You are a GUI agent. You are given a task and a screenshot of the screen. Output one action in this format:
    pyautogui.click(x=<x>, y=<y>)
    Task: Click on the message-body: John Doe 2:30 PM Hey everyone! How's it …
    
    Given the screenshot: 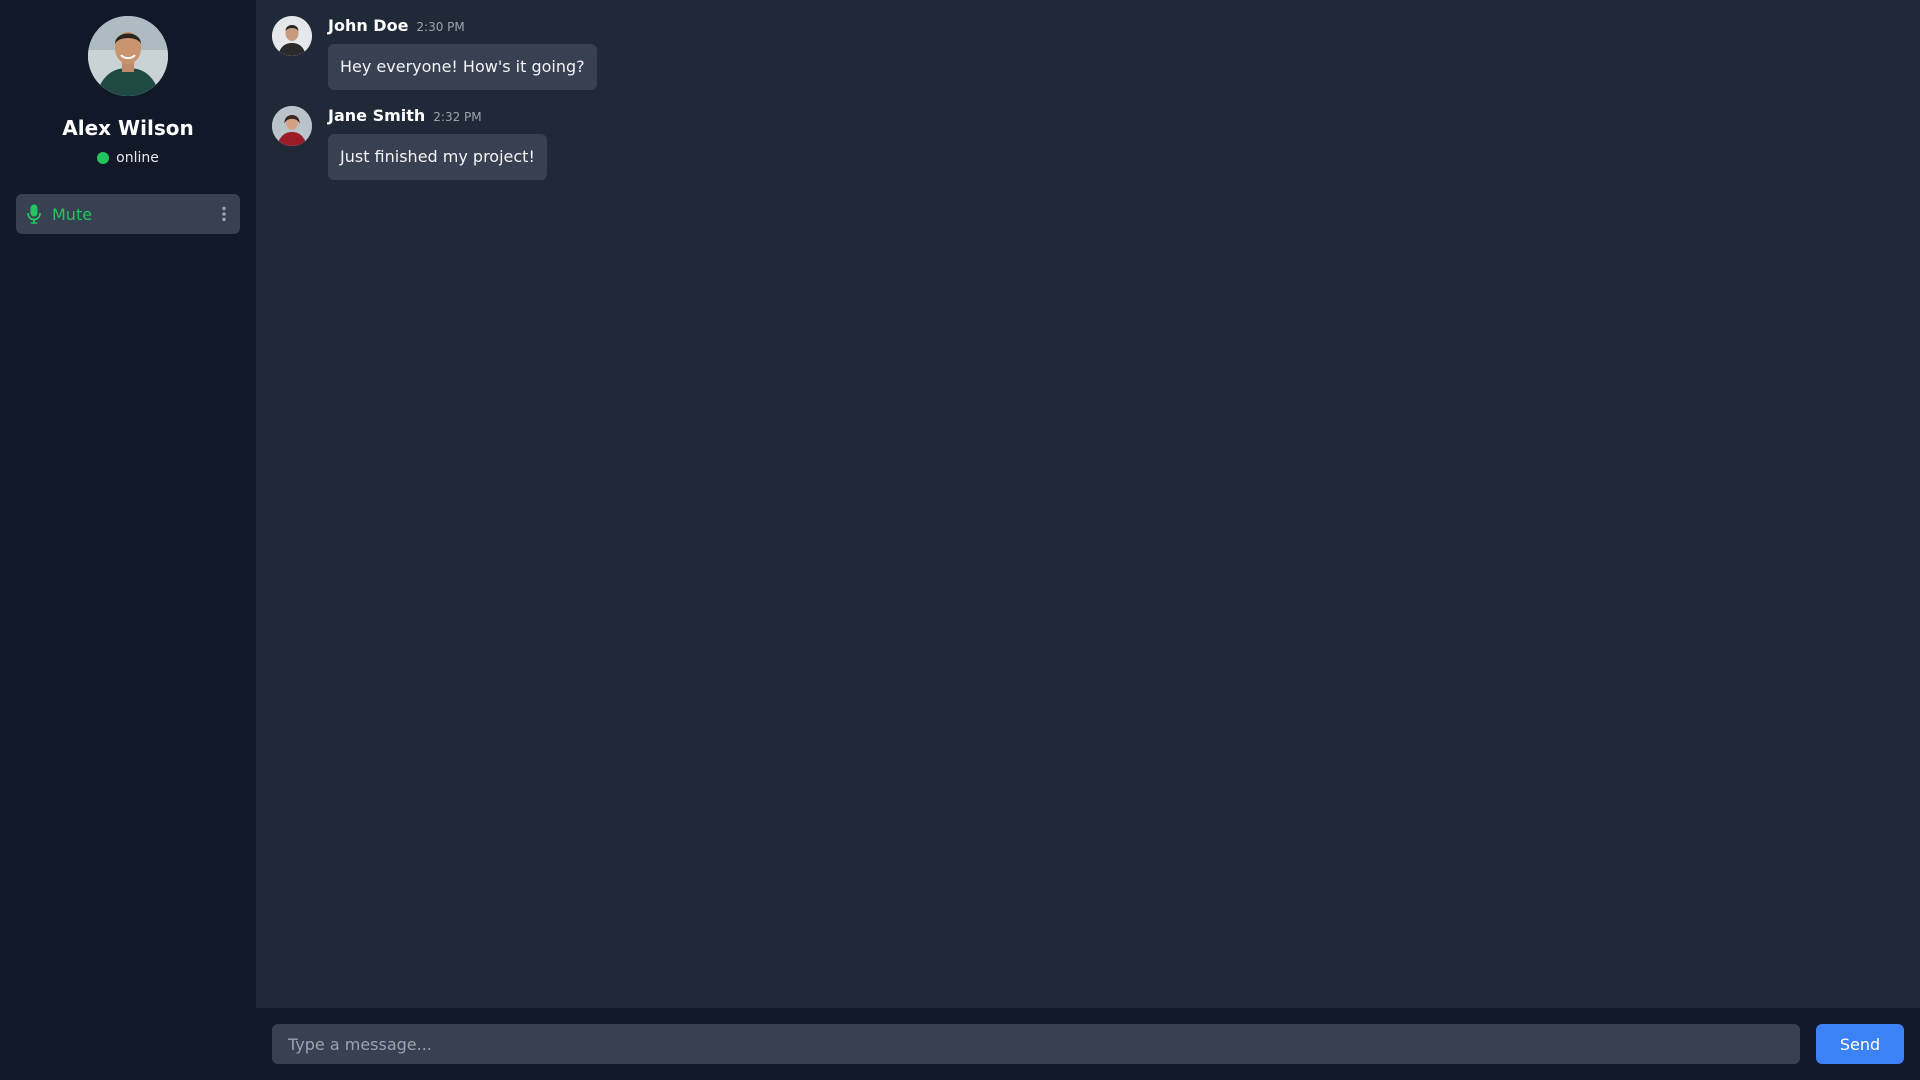 What is the action you would take?
    pyautogui.click(x=462, y=53)
    